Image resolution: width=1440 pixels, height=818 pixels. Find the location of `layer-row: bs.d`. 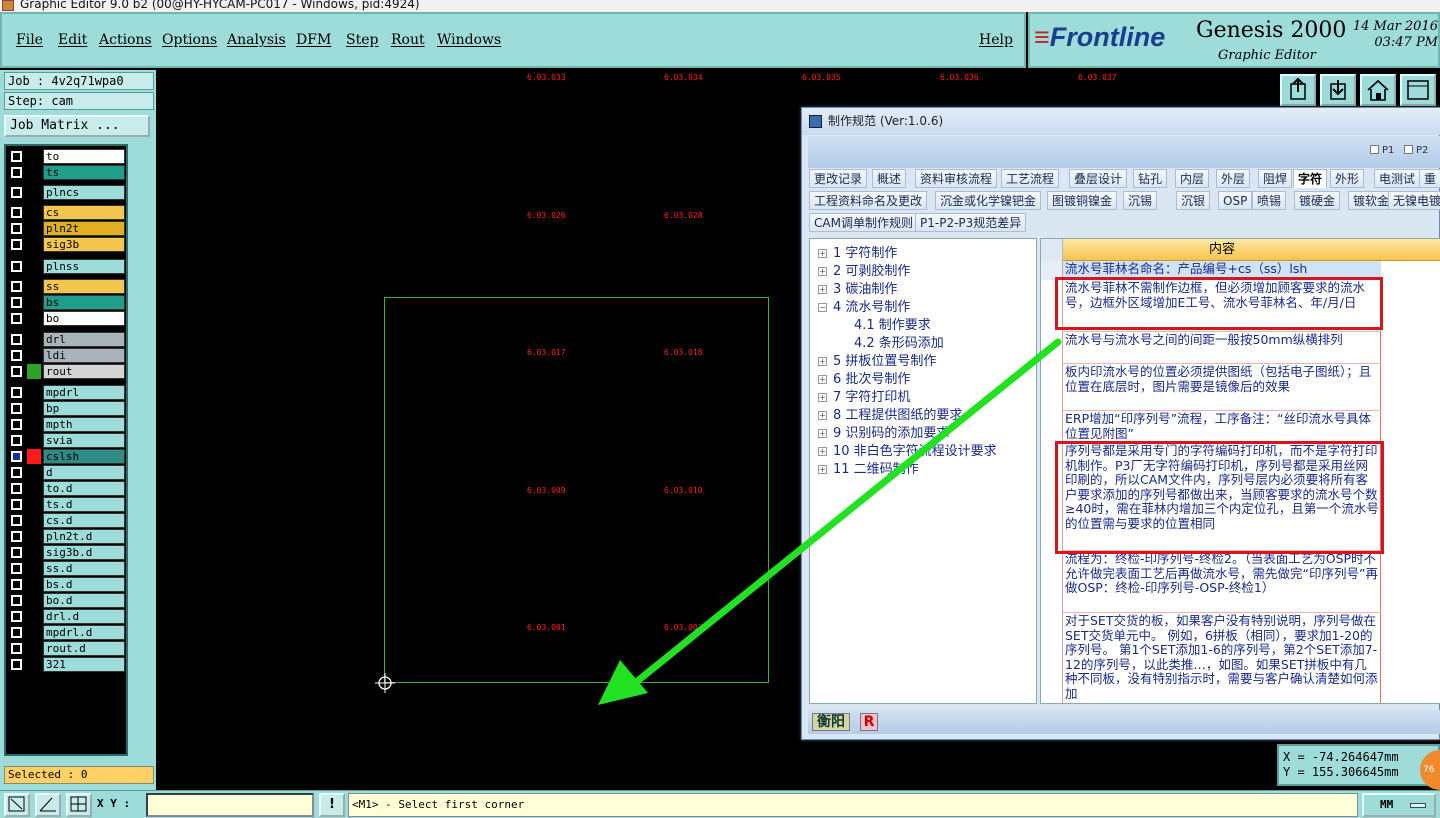

layer-row: bs.d is located at coordinates (67, 584).